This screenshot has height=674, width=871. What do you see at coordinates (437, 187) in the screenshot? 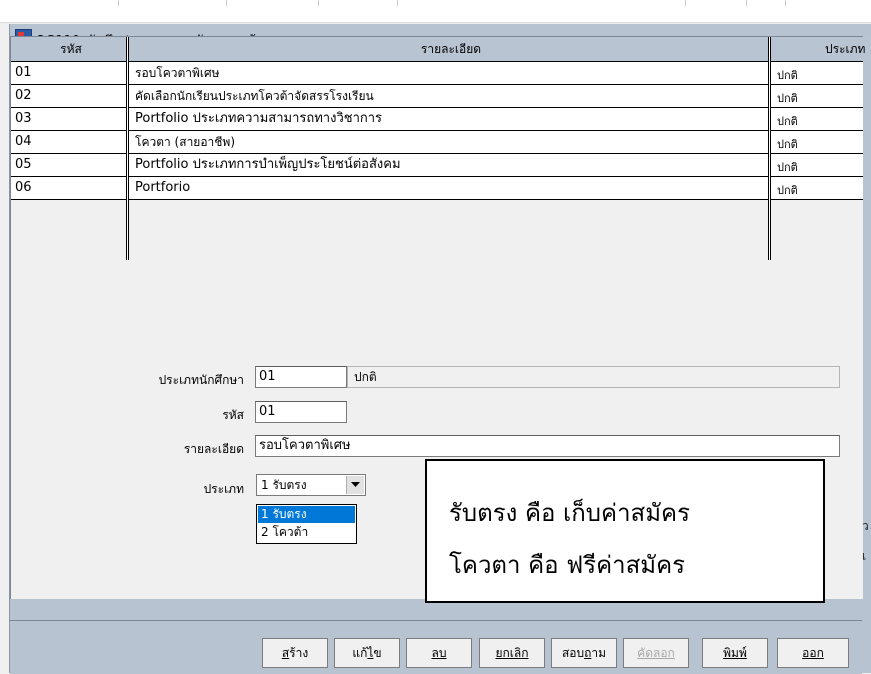
I see `table-row: 06 Portforio ปกติ` at bounding box center [437, 187].